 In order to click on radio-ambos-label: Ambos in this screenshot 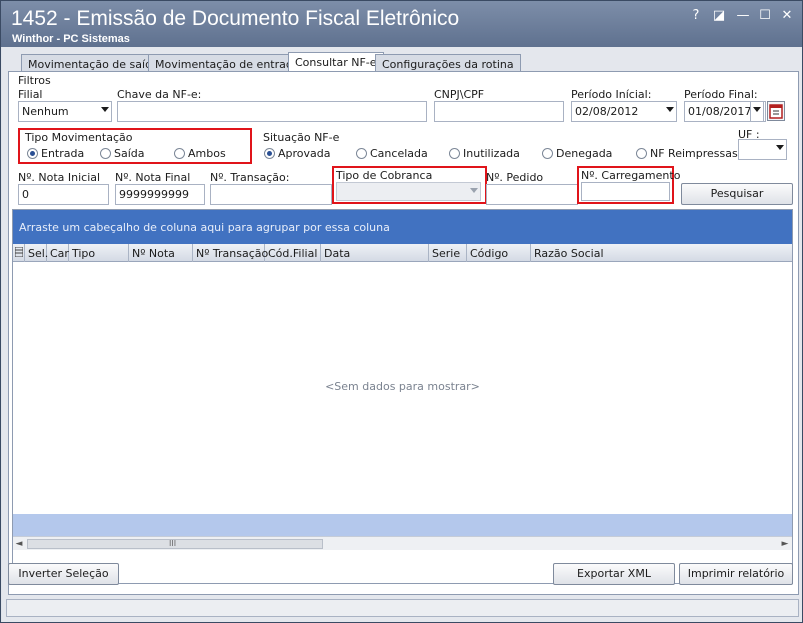, I will do `click(207, 153)`.